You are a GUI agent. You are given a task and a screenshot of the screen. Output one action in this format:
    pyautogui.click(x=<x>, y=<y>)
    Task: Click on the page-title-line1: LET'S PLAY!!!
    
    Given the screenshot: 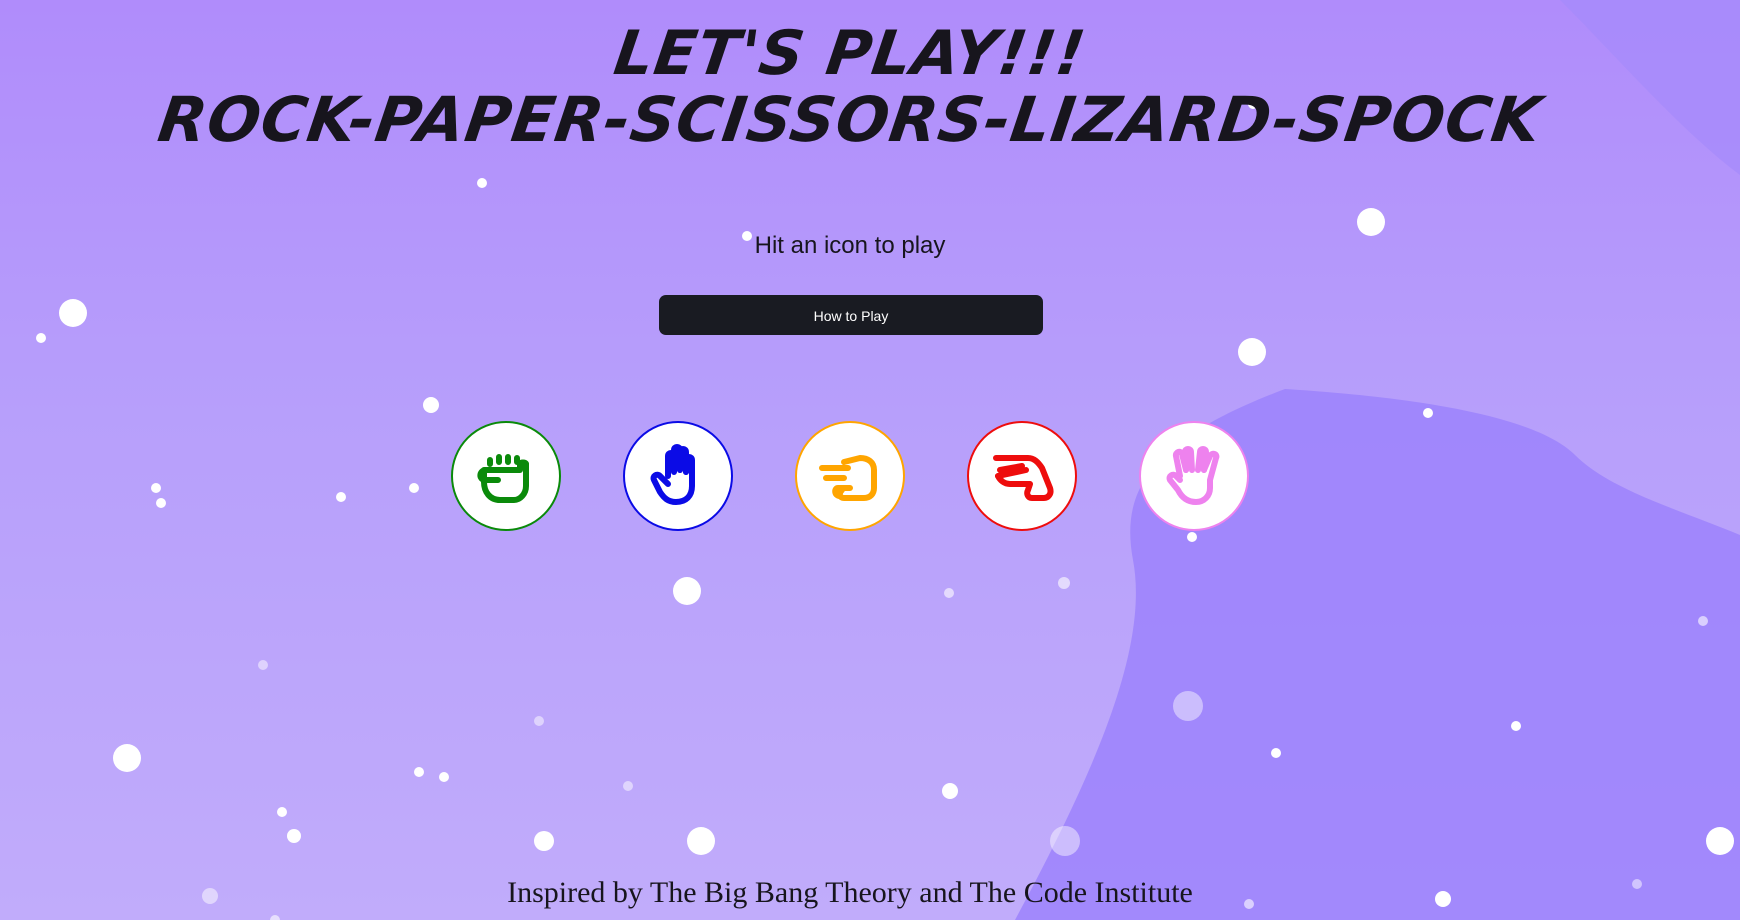 What is the action you would take?
    pyautogui.click(x=850, y=53)
    